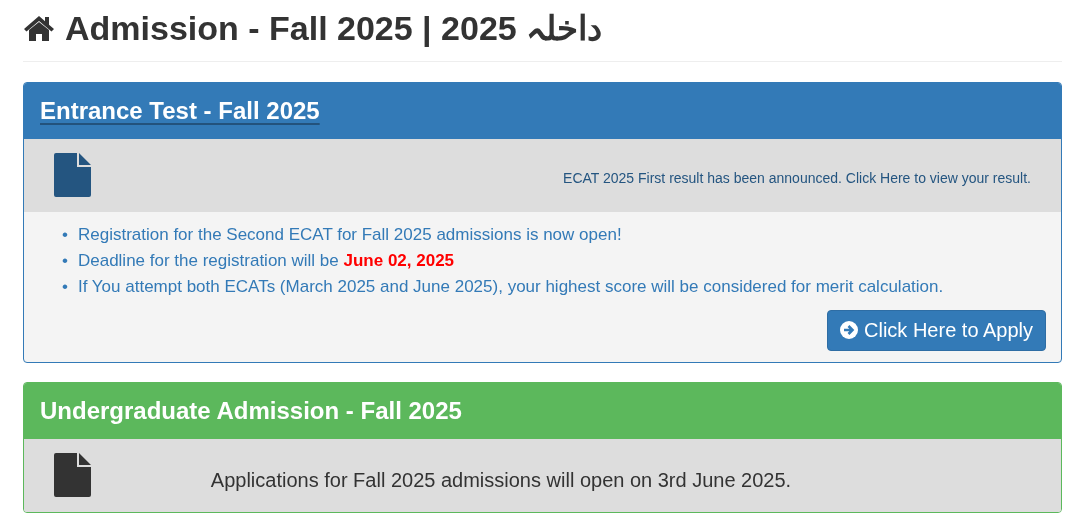 This screenshot has width=1071, height=531. What do you see at coordinates (180, 110) in the screenshot?
I see `heading-link: Entrance Test - Fall 2025` at bounding box center [180, 110].